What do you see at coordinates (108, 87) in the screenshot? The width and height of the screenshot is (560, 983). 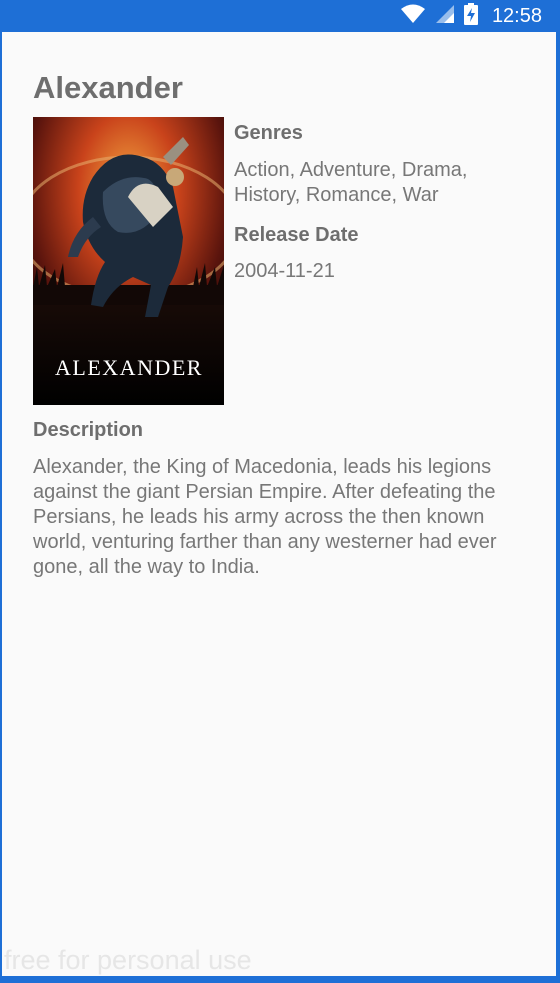 I see `movie-title: Alexander` at bounding box center [108, 87].